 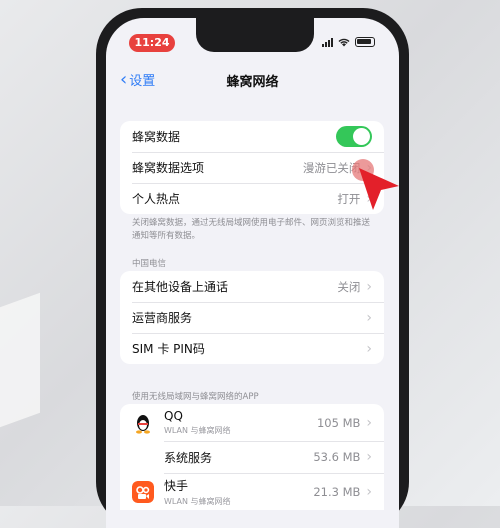 I want to click on row-cellular-data: 蜂窝数据, so click(x=252, y=136).